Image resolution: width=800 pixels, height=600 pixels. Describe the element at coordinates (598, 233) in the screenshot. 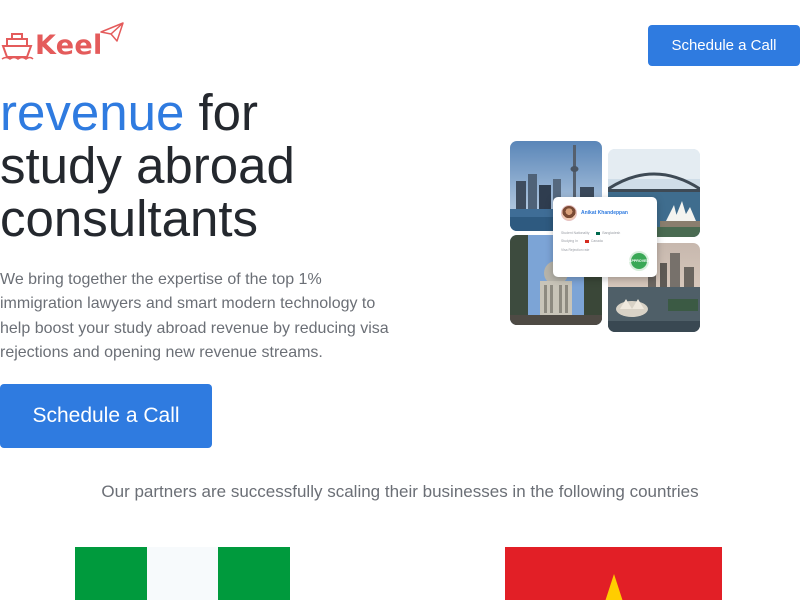

I see `bangladesh-flag-icon` at that location.